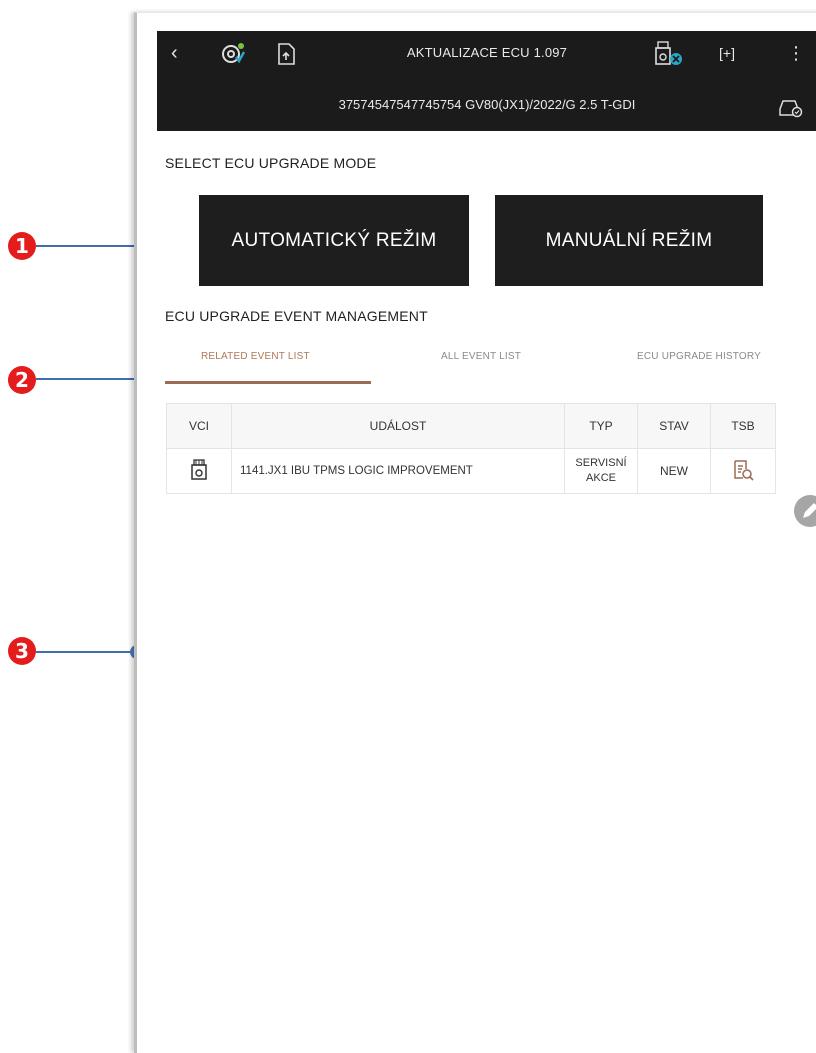  Describe the element at coordinates (727, 53) in the screenshot. I see `expand-icon: [+]` at that location.